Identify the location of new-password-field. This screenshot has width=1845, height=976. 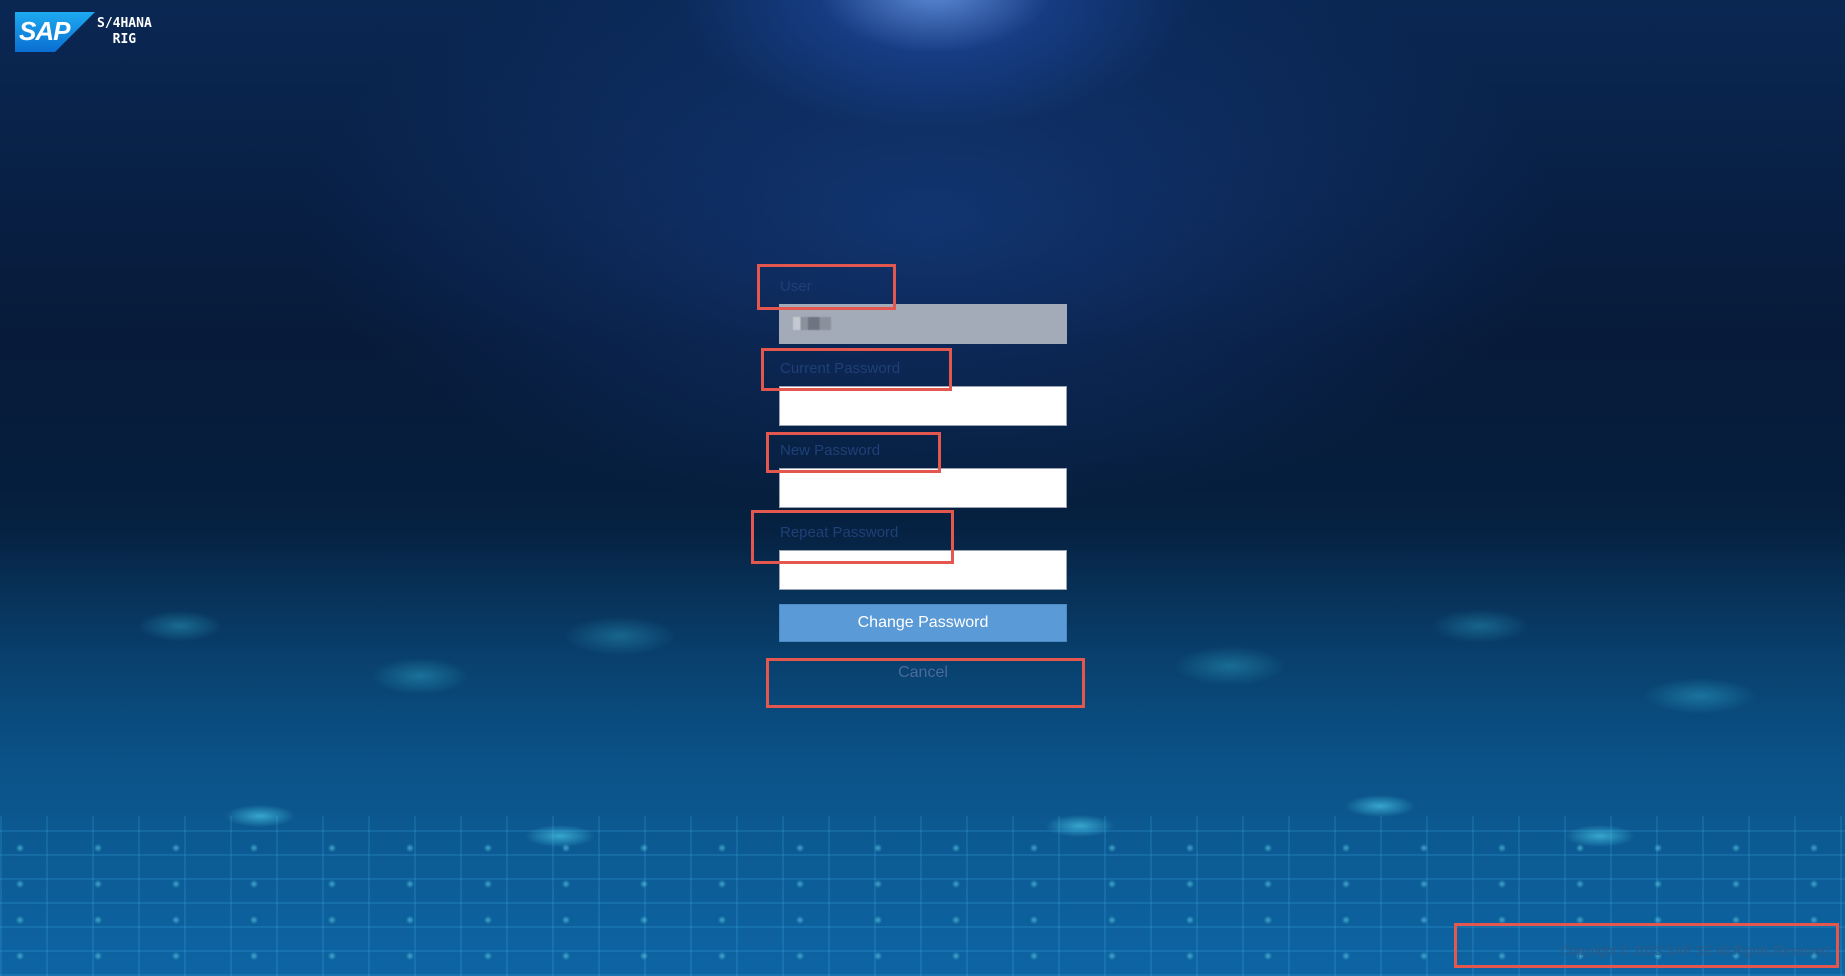
(923, 488).